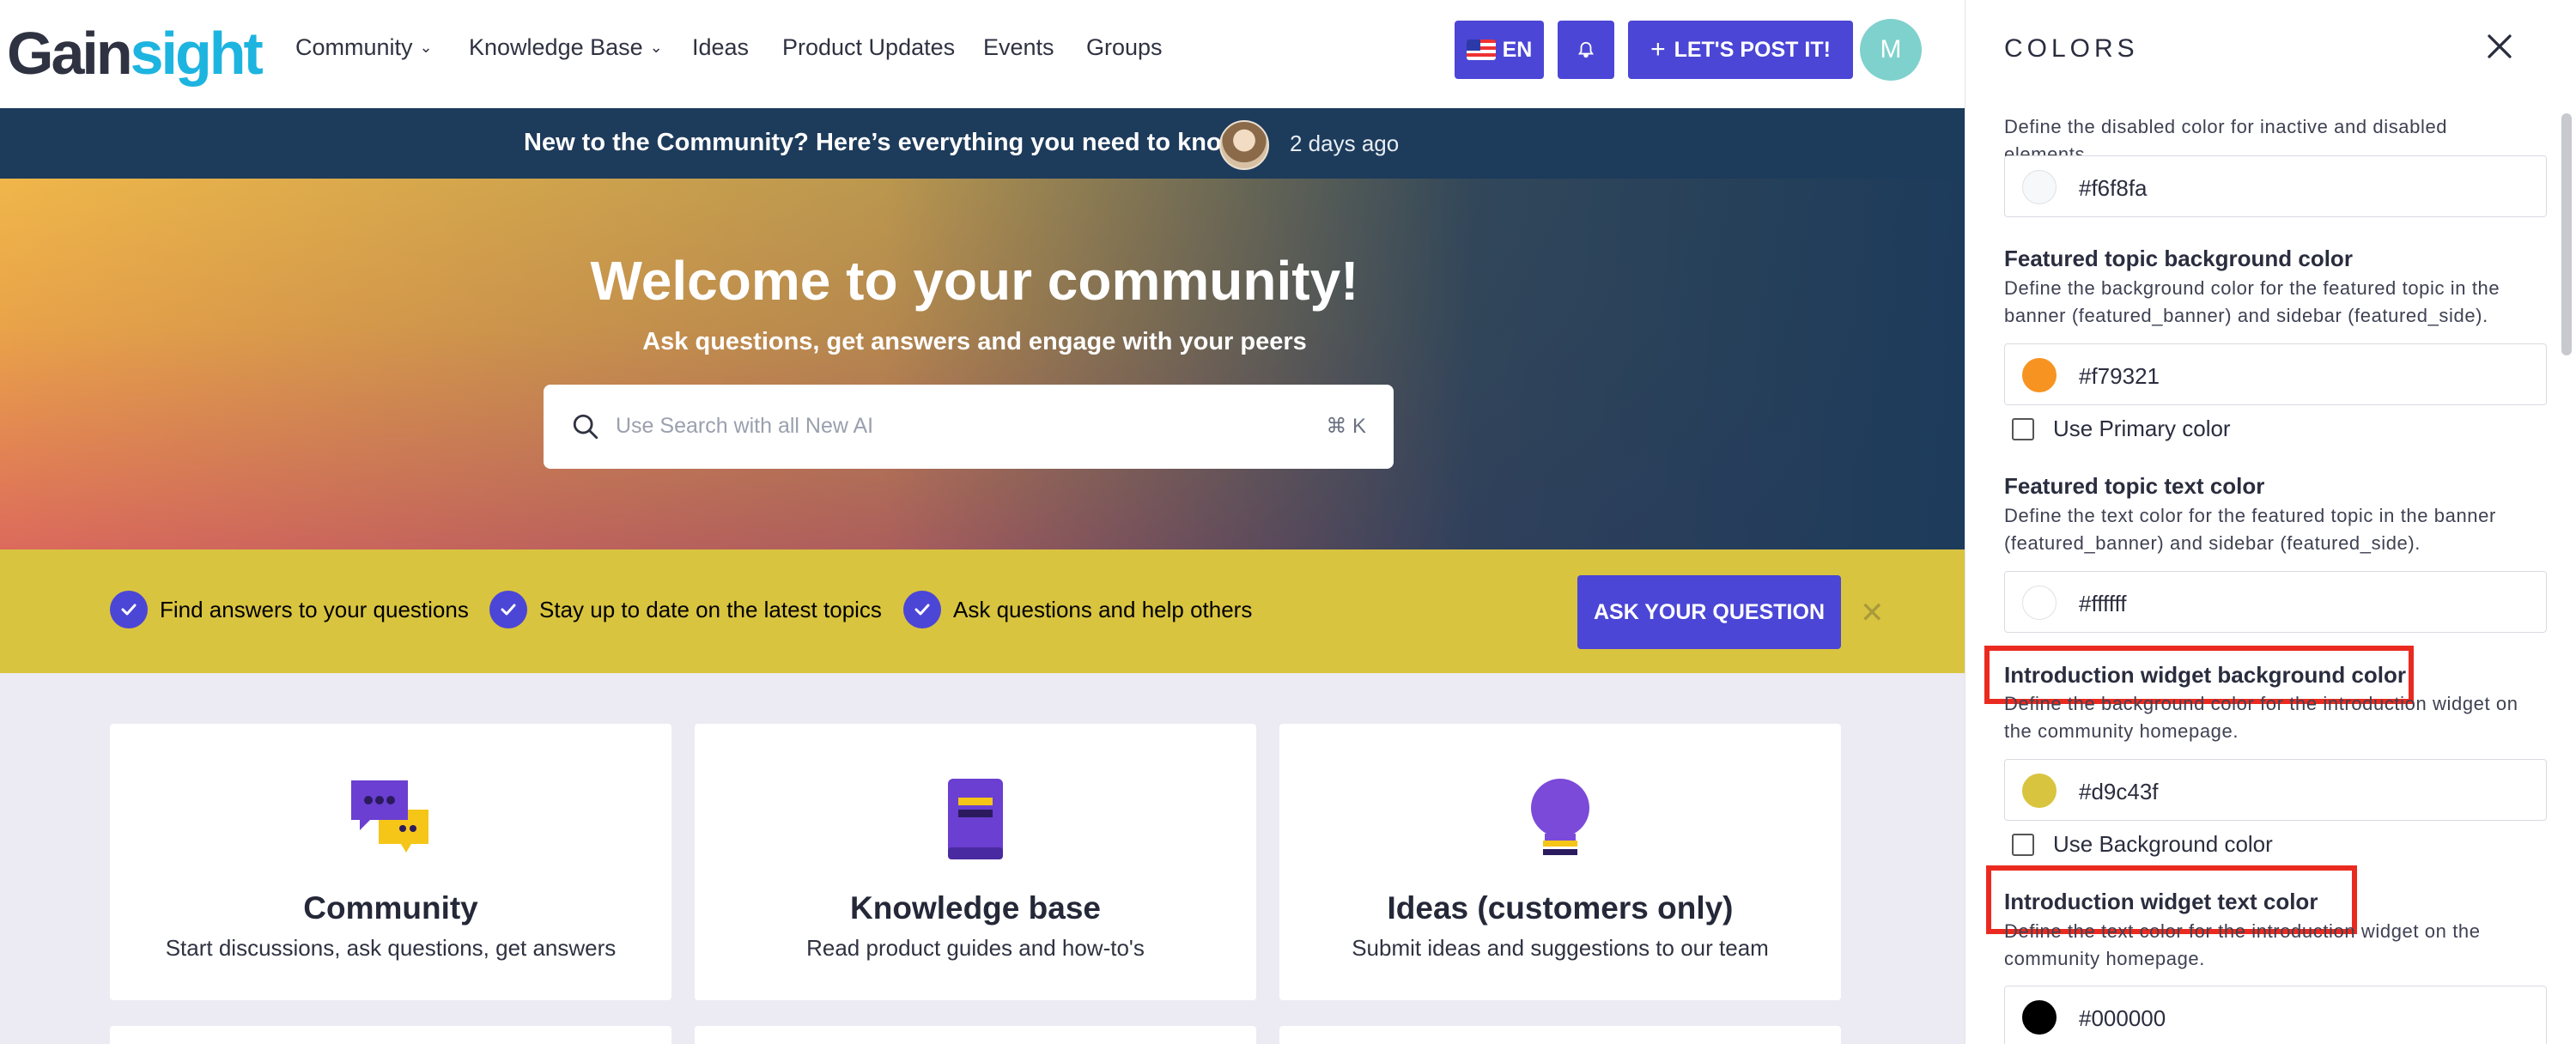 The image size is (2576, 1044). What do you see at coordinates (974, 281) in the screenshot?
I see `hero-title: Welcome to your community!` at bounding box center [974, 281].